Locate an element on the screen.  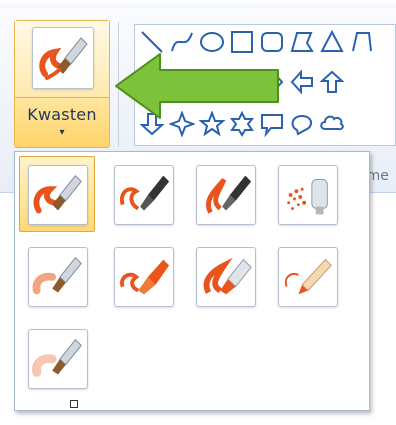
brush-option-crayon is located at coordinates (143, 276).